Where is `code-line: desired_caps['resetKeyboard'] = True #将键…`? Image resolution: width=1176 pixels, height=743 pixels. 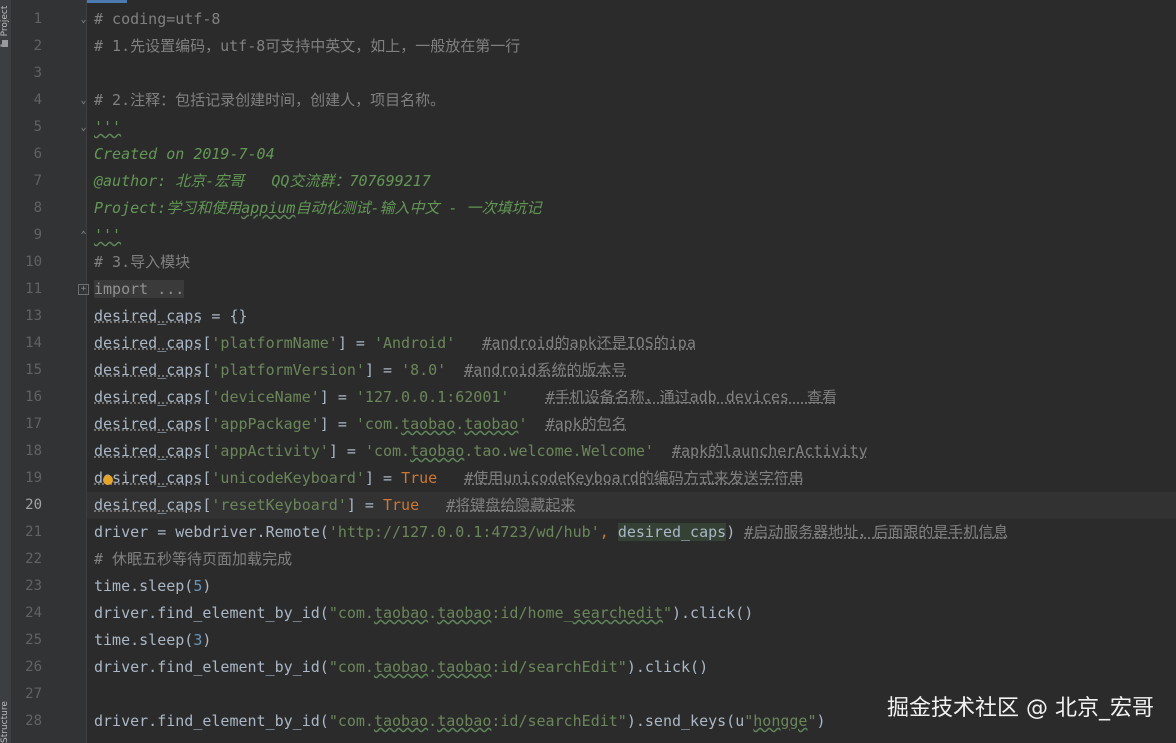 code-line: desired_caps['resetKeyboard'] = True #将键… is located at coordinates (334, 505).